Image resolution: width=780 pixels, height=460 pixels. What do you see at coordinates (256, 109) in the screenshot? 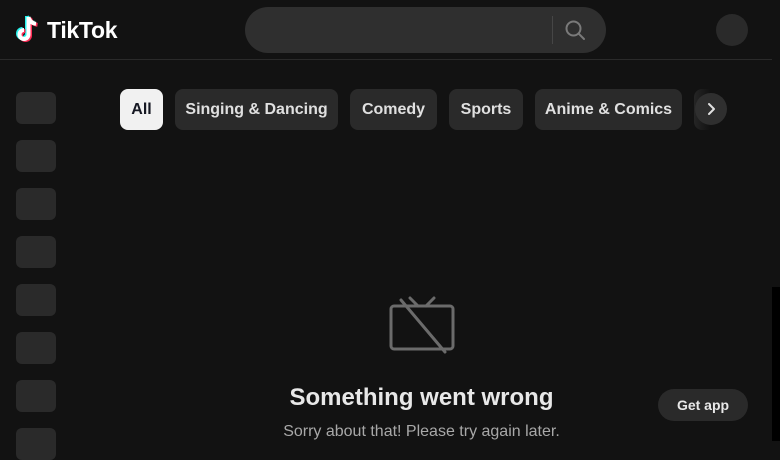
I see `tab-singing-dancing: Singing & Dancing` at bounding box center [256, 109].